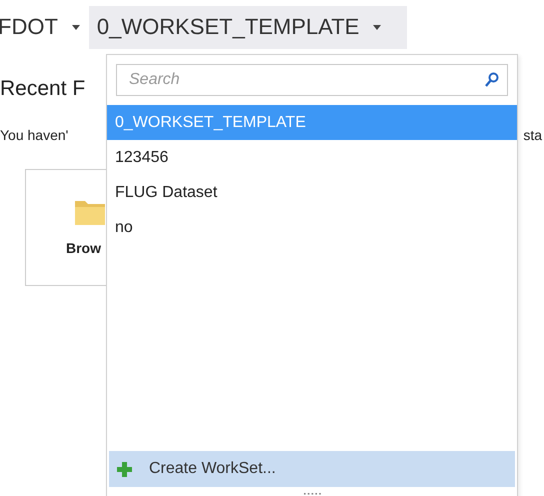 The height and width of the screenshot is (496, 544). I want to click on search-icon, so click(492, 80).